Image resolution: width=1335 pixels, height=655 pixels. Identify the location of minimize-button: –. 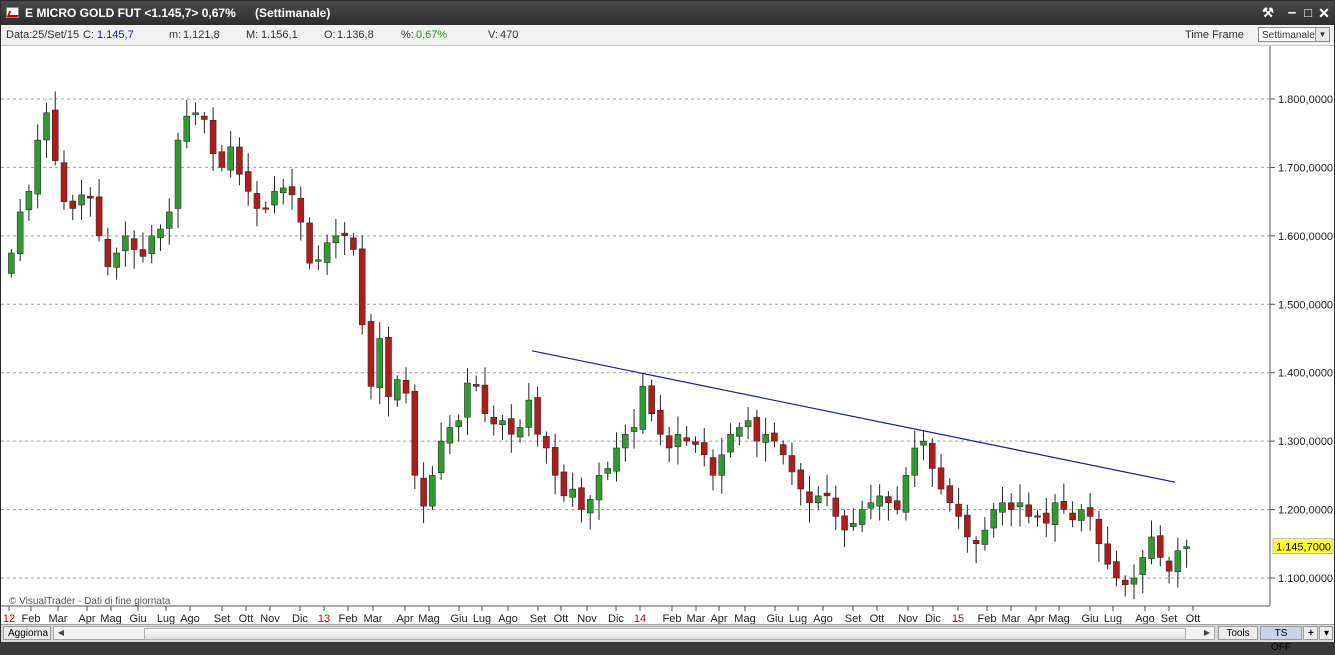
(1292, 13).